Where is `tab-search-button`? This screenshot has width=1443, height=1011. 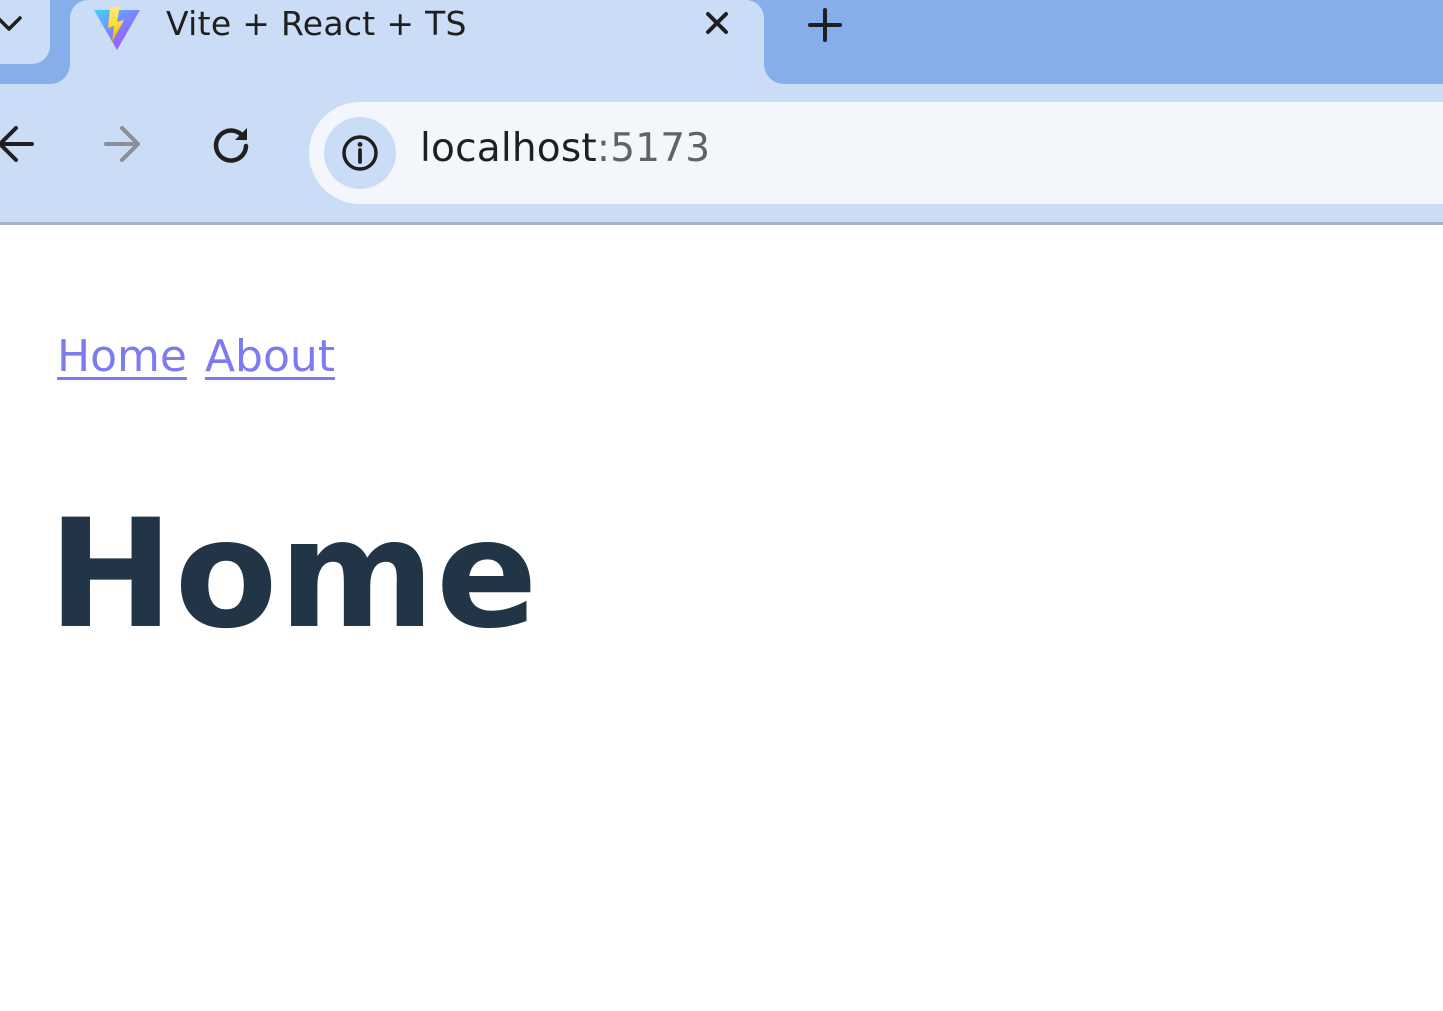
tab-search-button is located at coordinates (25, 32).